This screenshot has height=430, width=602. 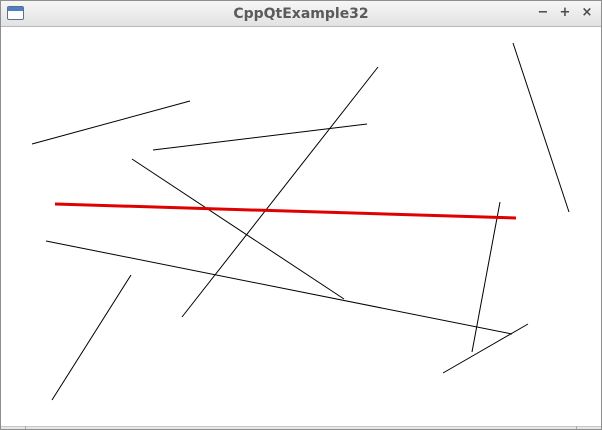 What do you see at coordinates (301, 427) in the screenshot?
I see `status-bar` at bounding box center [301, 427].